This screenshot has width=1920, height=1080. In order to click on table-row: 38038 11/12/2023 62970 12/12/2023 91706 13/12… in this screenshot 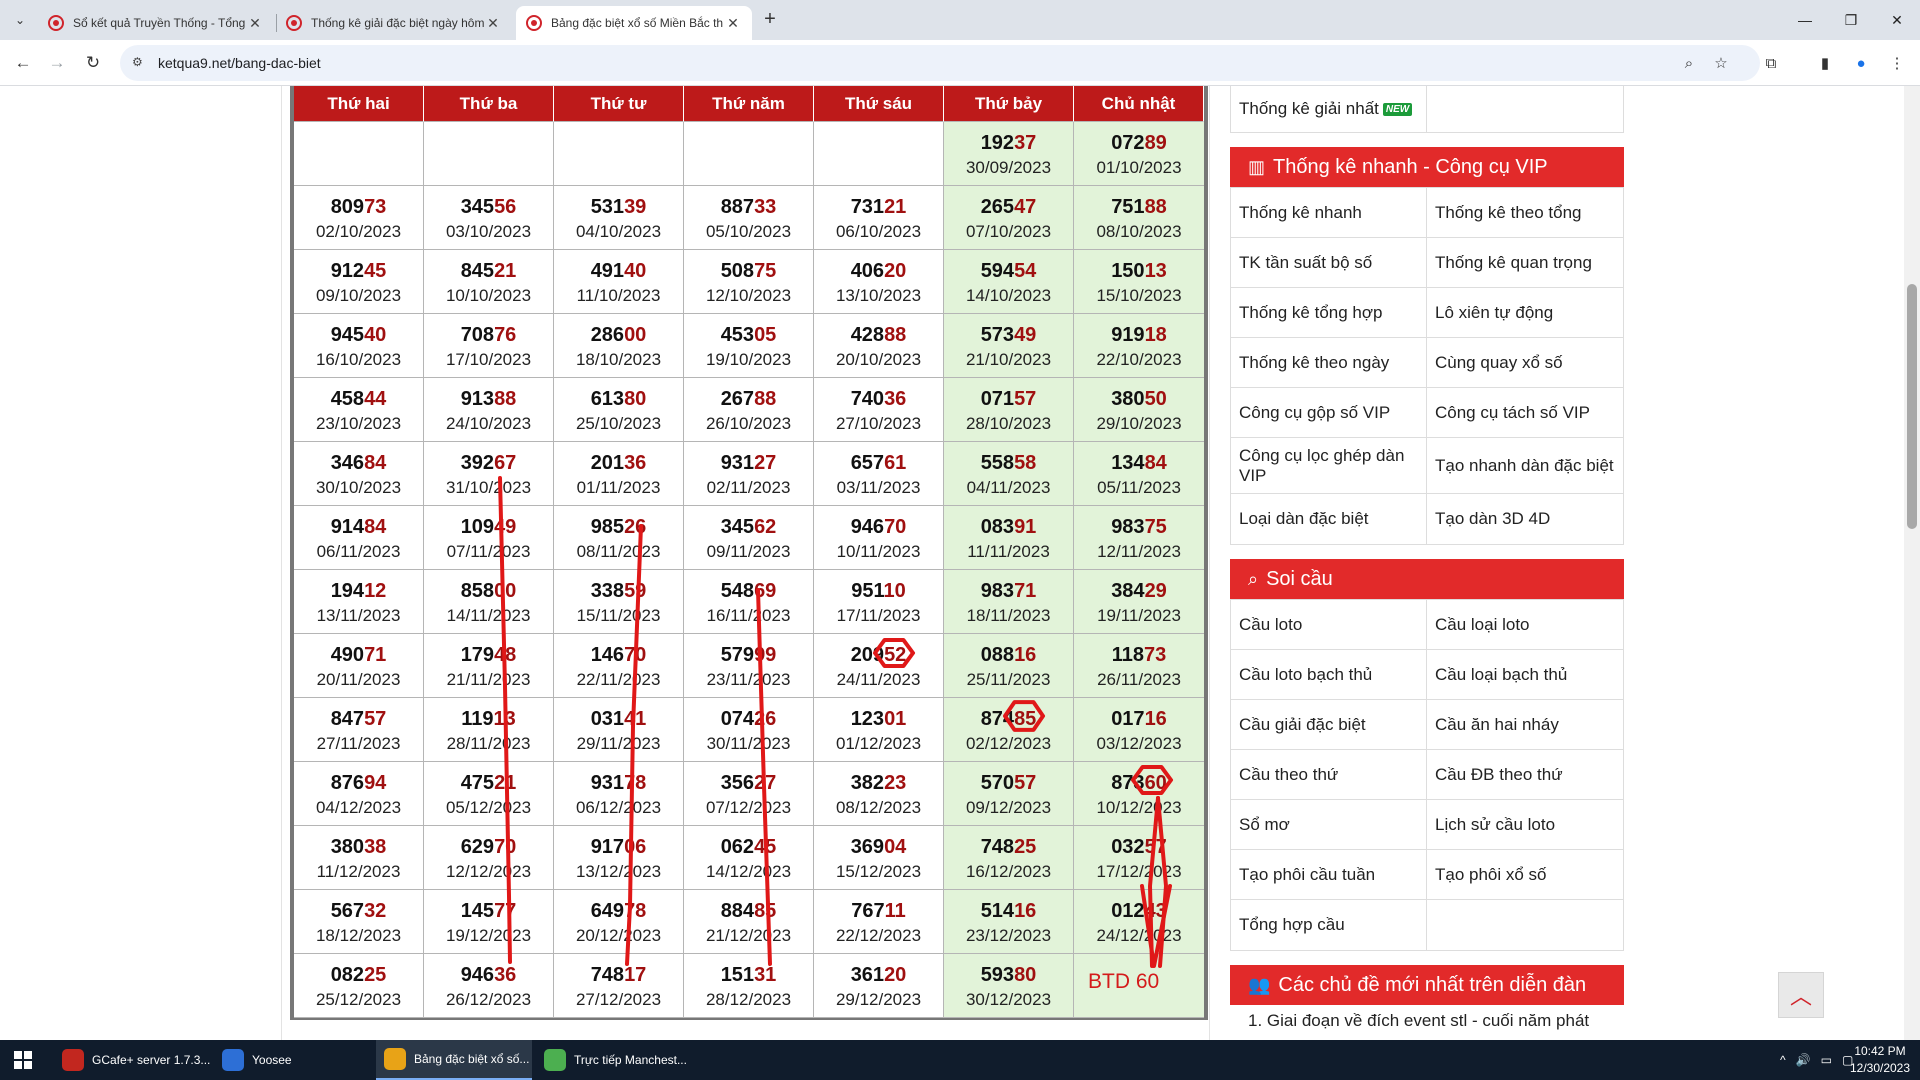, I will do `click(749, 858)`.